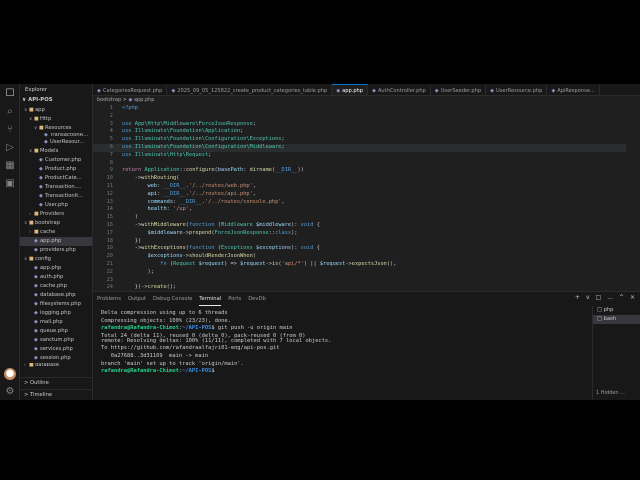  Describe the element at coordinates (56, 205) in the screenshot. I see `tree-file: ◆ User.php` at that location.